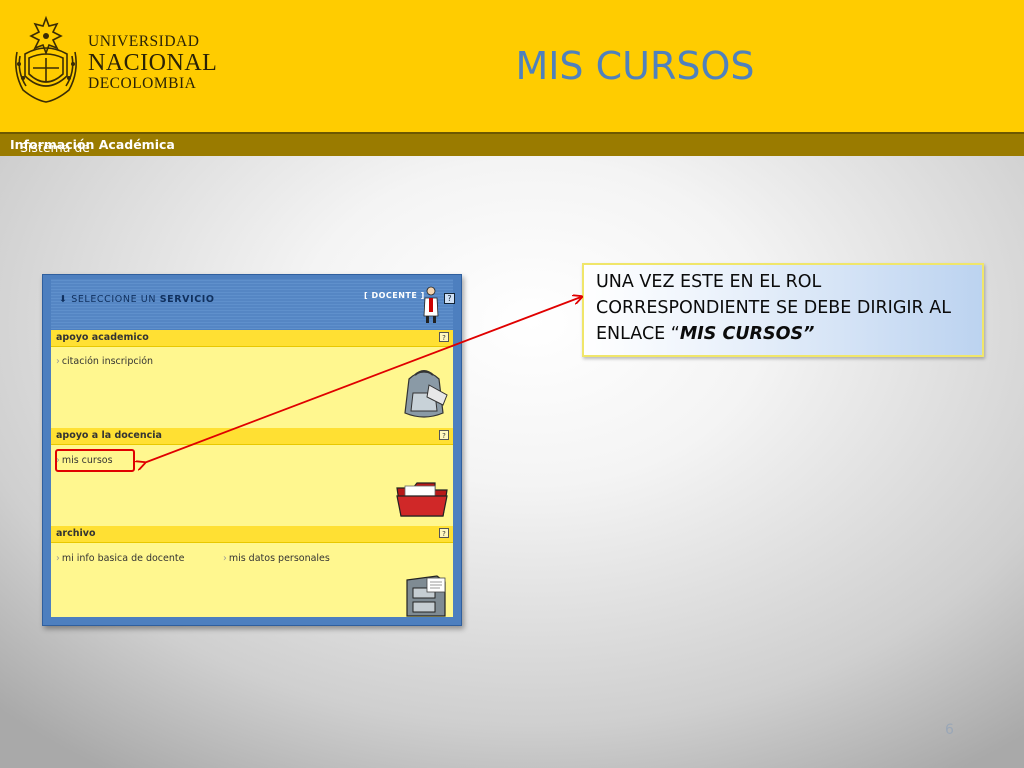 The image size is (1024, 768). Describe the element at coordinates (99, 83) in the screenshot. I see `logo-line-3-prefix: DE` at that location.